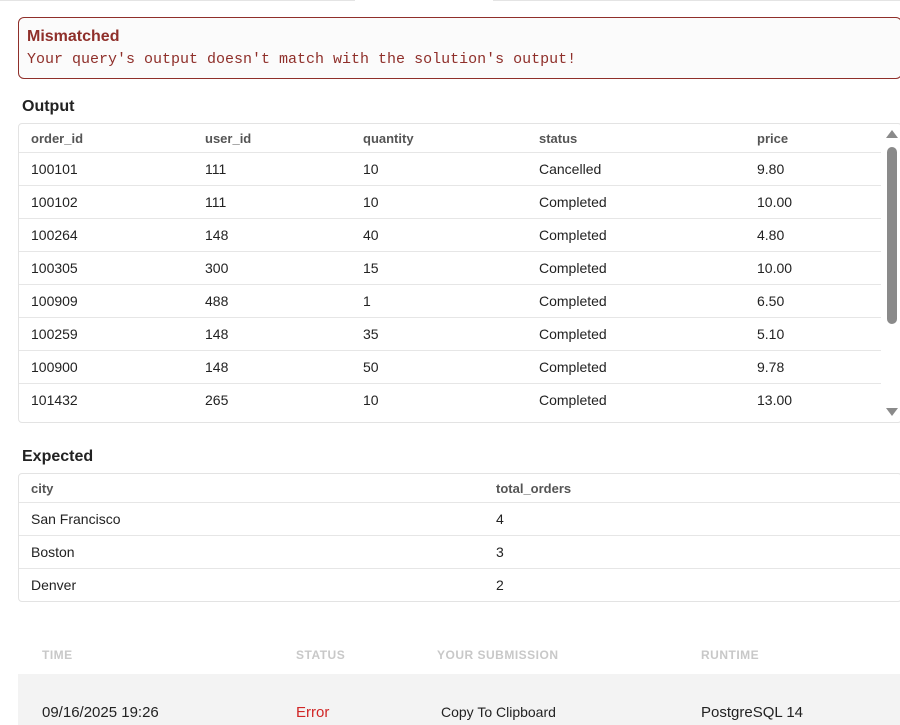 The image size is (900, 725). Describe the element at coordinates (459, 585) in the screenshot. I see `table-row: Denver 2` at that location.